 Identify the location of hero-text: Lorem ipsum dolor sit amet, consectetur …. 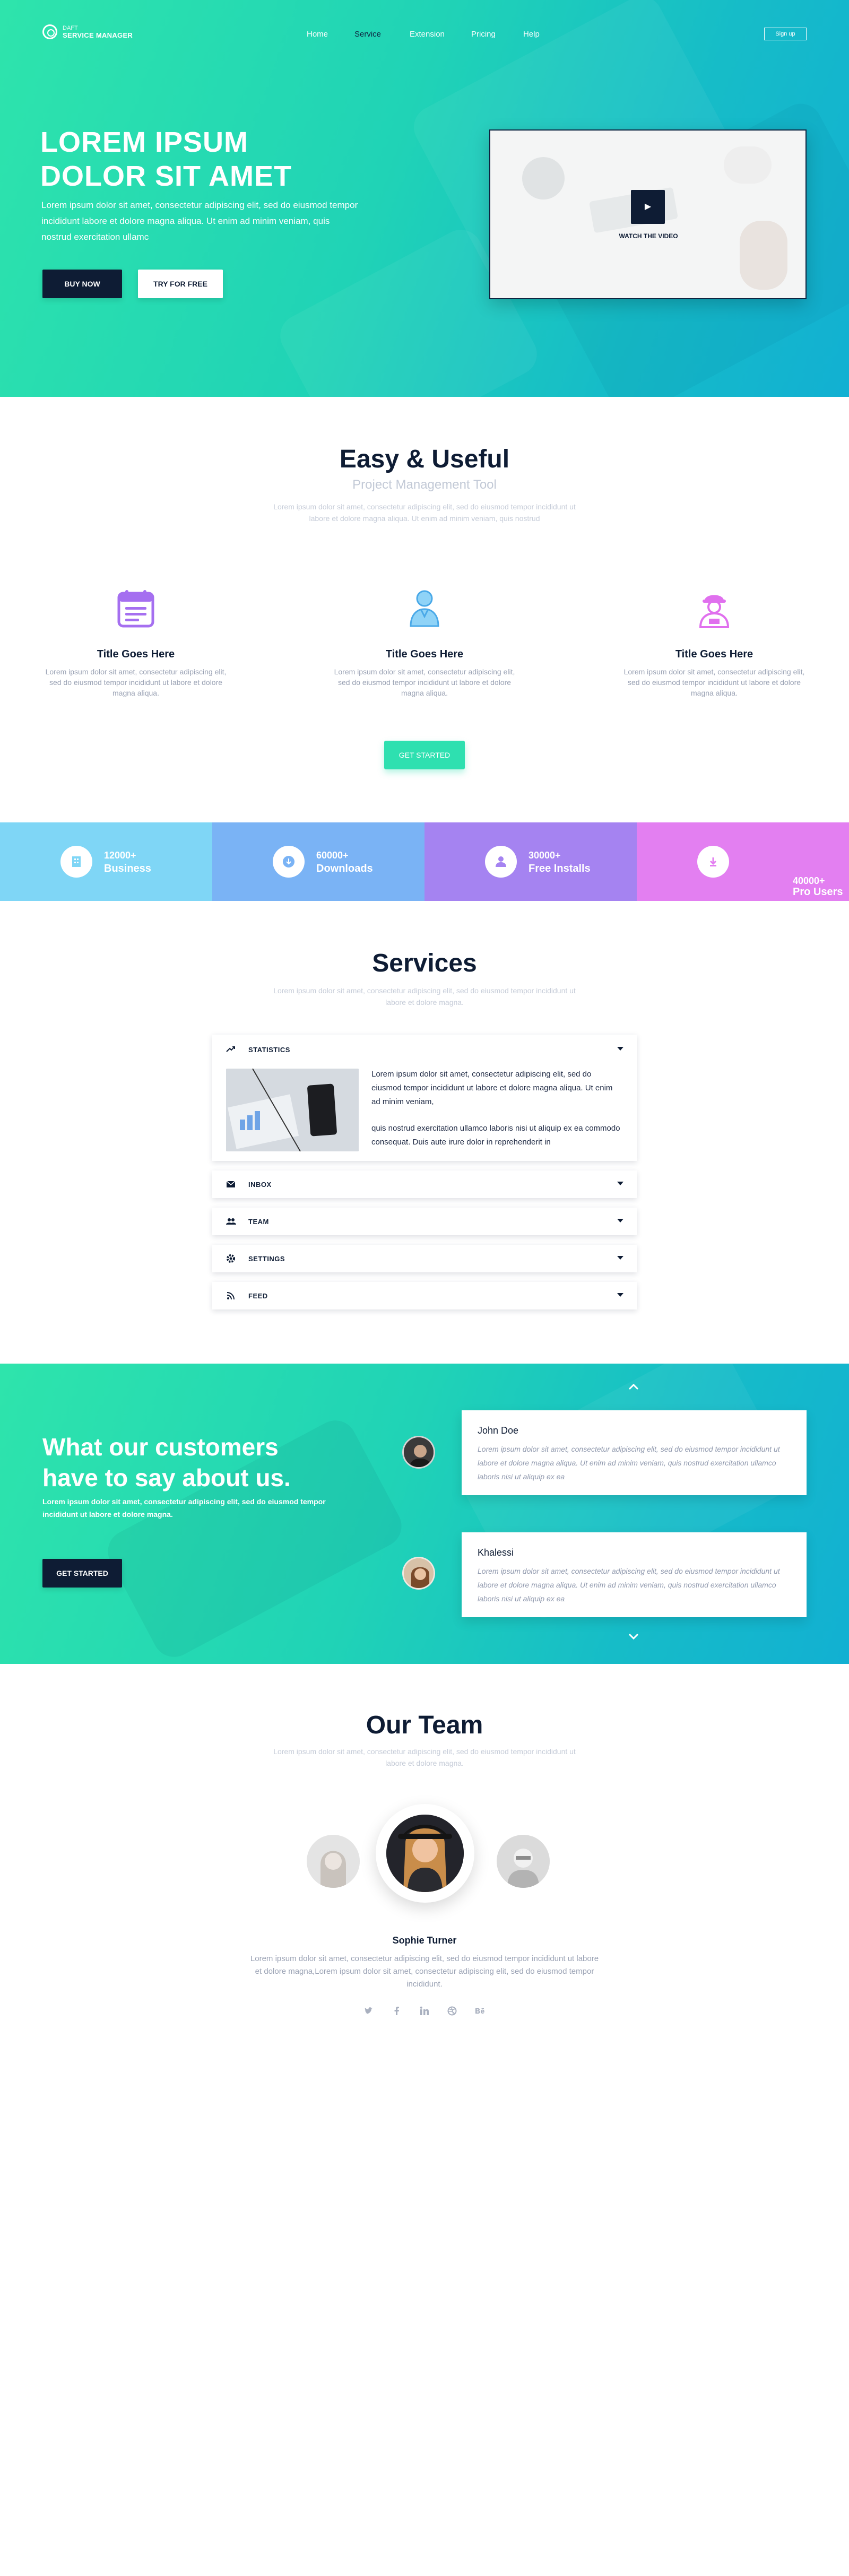
(199, 221).